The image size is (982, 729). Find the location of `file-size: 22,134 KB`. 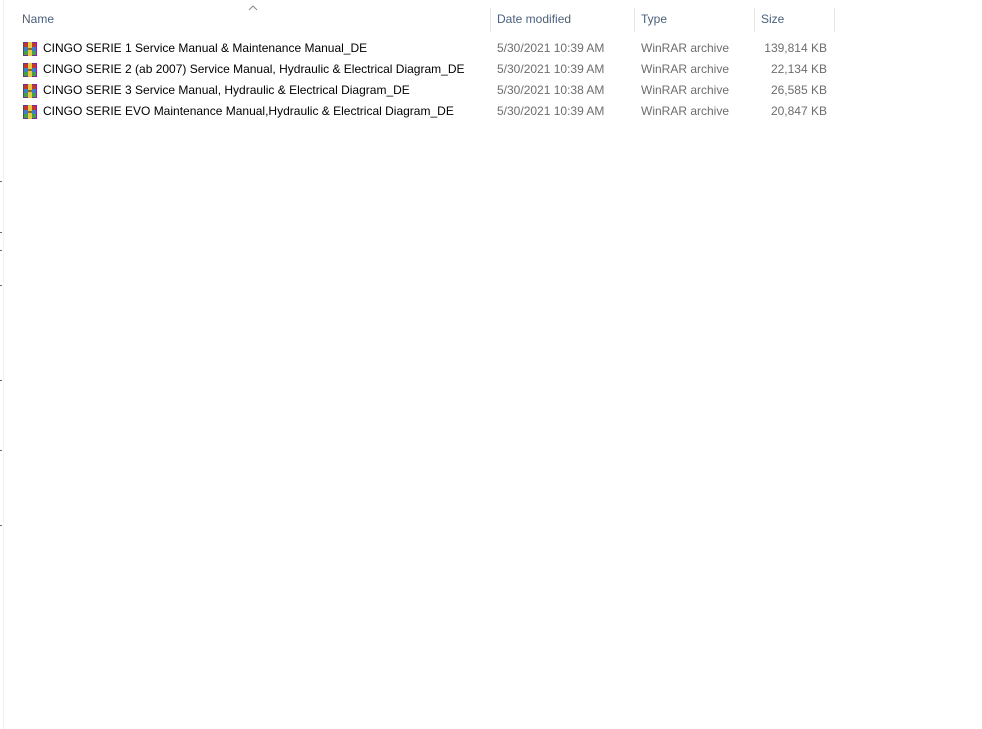

file-size: 22,134 KB is located at coordinates (798, 69).